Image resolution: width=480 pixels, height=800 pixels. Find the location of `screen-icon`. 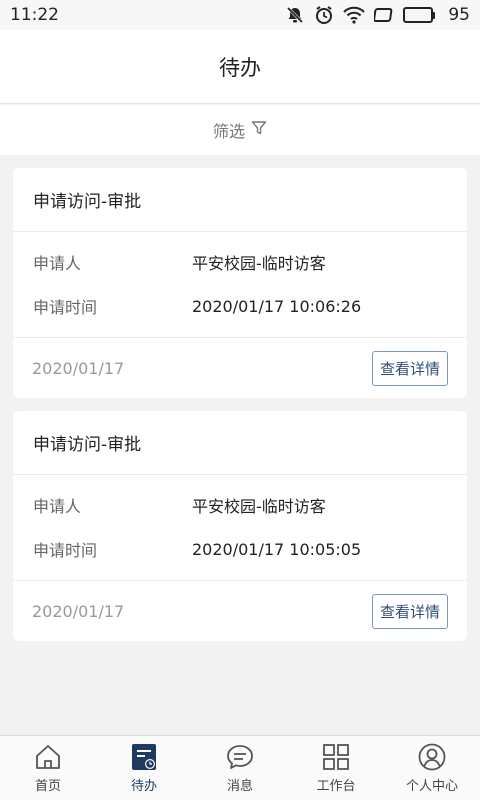

screen-icon is located at coordinates (384, 15).